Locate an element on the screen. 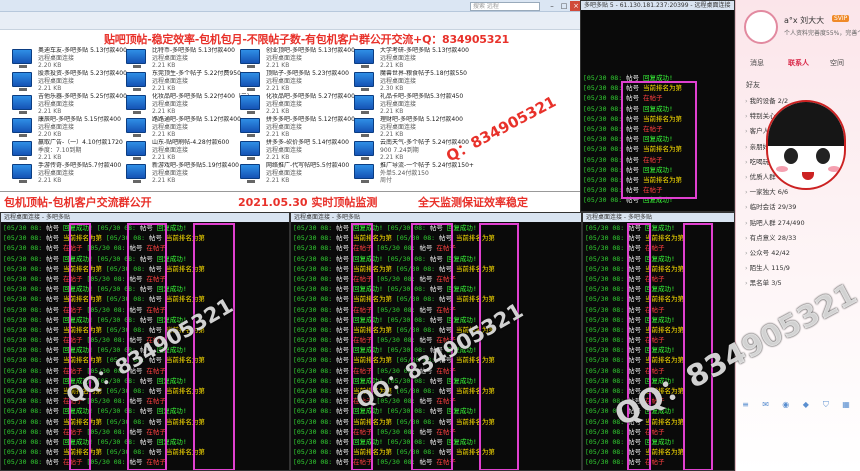  file-tile: 比特币-多吧多贴 5.13付款400 远程桌面连接 2.21 KB is located at coordinates (188, 58).